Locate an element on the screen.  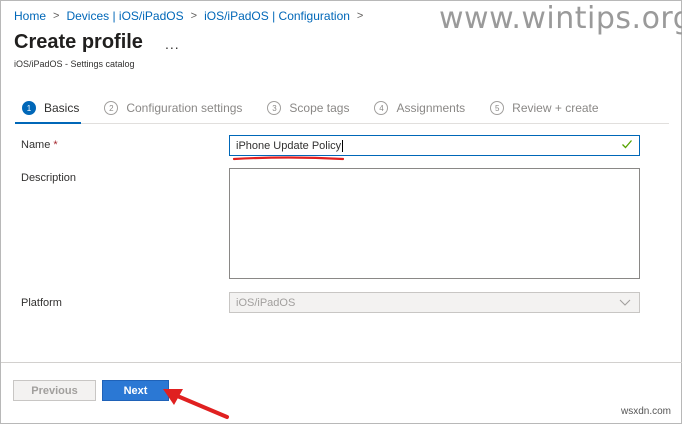
active-step-underline is located at coordinates (48, 123).